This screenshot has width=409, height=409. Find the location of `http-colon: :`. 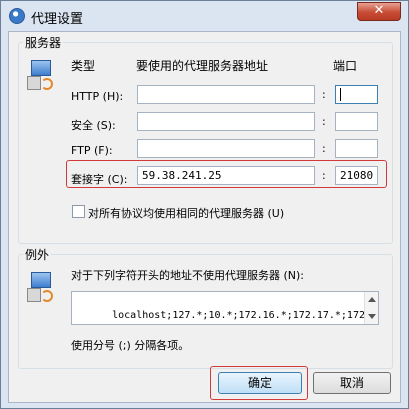

http-colon: : is located at coordinates (324, 94).